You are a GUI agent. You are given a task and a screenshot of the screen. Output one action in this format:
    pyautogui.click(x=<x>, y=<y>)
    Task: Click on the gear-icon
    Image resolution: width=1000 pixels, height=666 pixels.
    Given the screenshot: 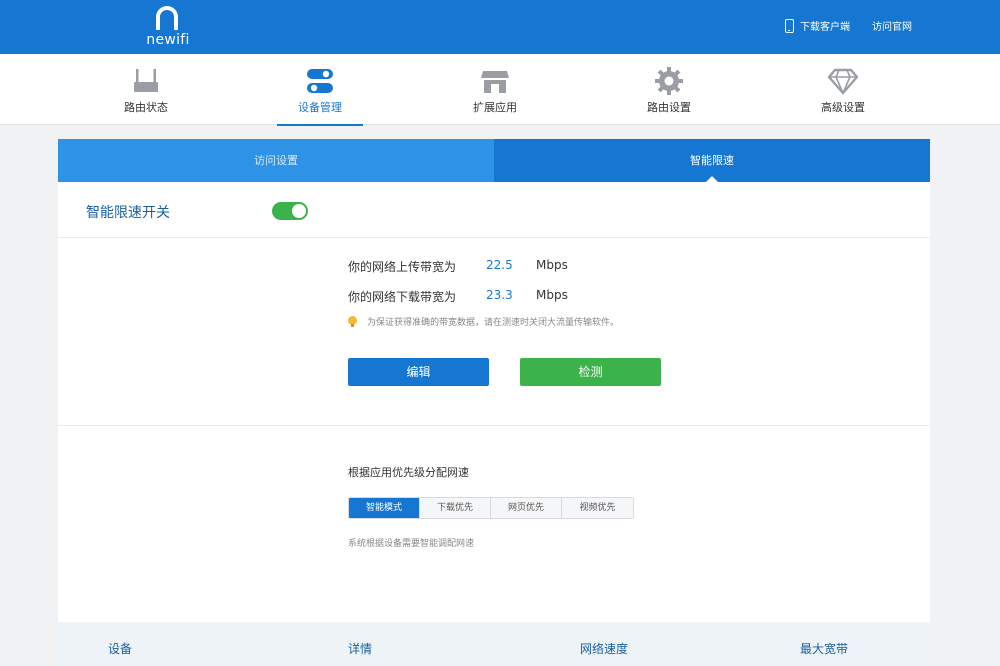 What is the action you would take?
    pyautogui.click(x=669, y=81)
    